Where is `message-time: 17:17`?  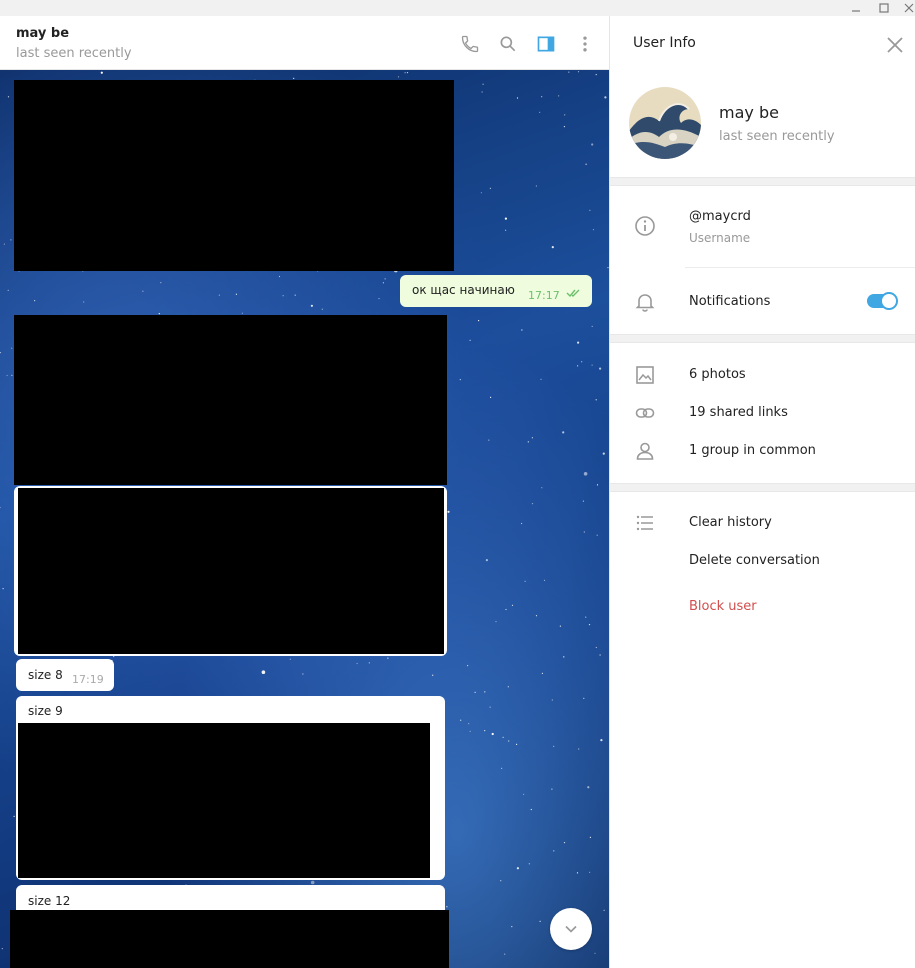 message-time: 17:17 is located at coordinates (544, 295).